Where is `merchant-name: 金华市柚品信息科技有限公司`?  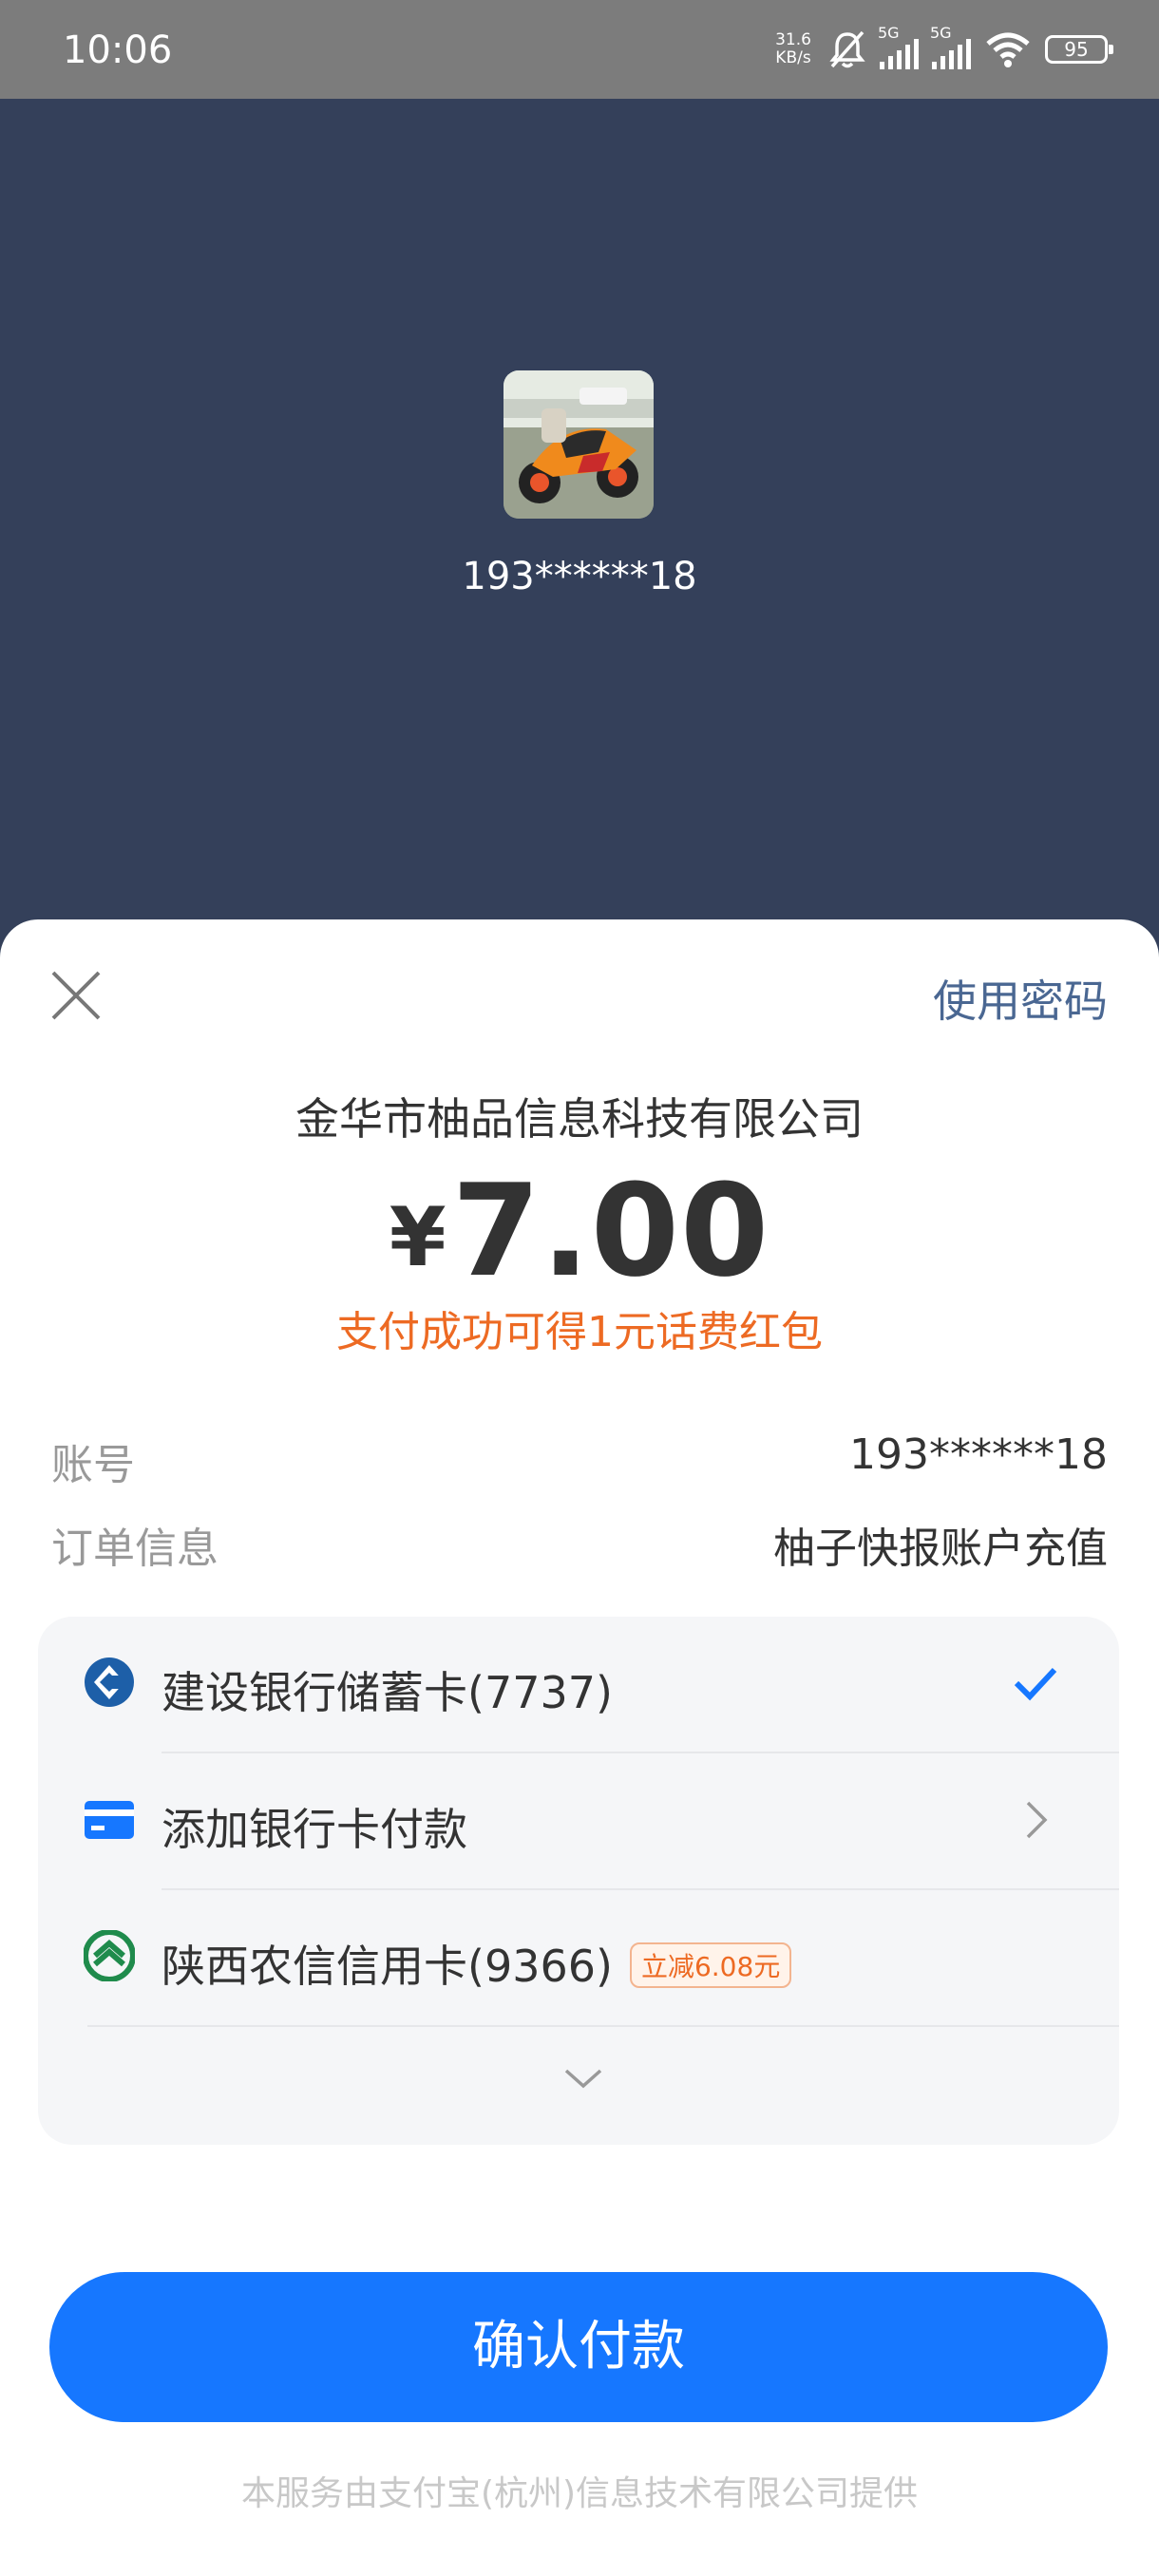
merchant-name: 金华市柚品信息科技有限公司 is located at coordinates (579, 1119).